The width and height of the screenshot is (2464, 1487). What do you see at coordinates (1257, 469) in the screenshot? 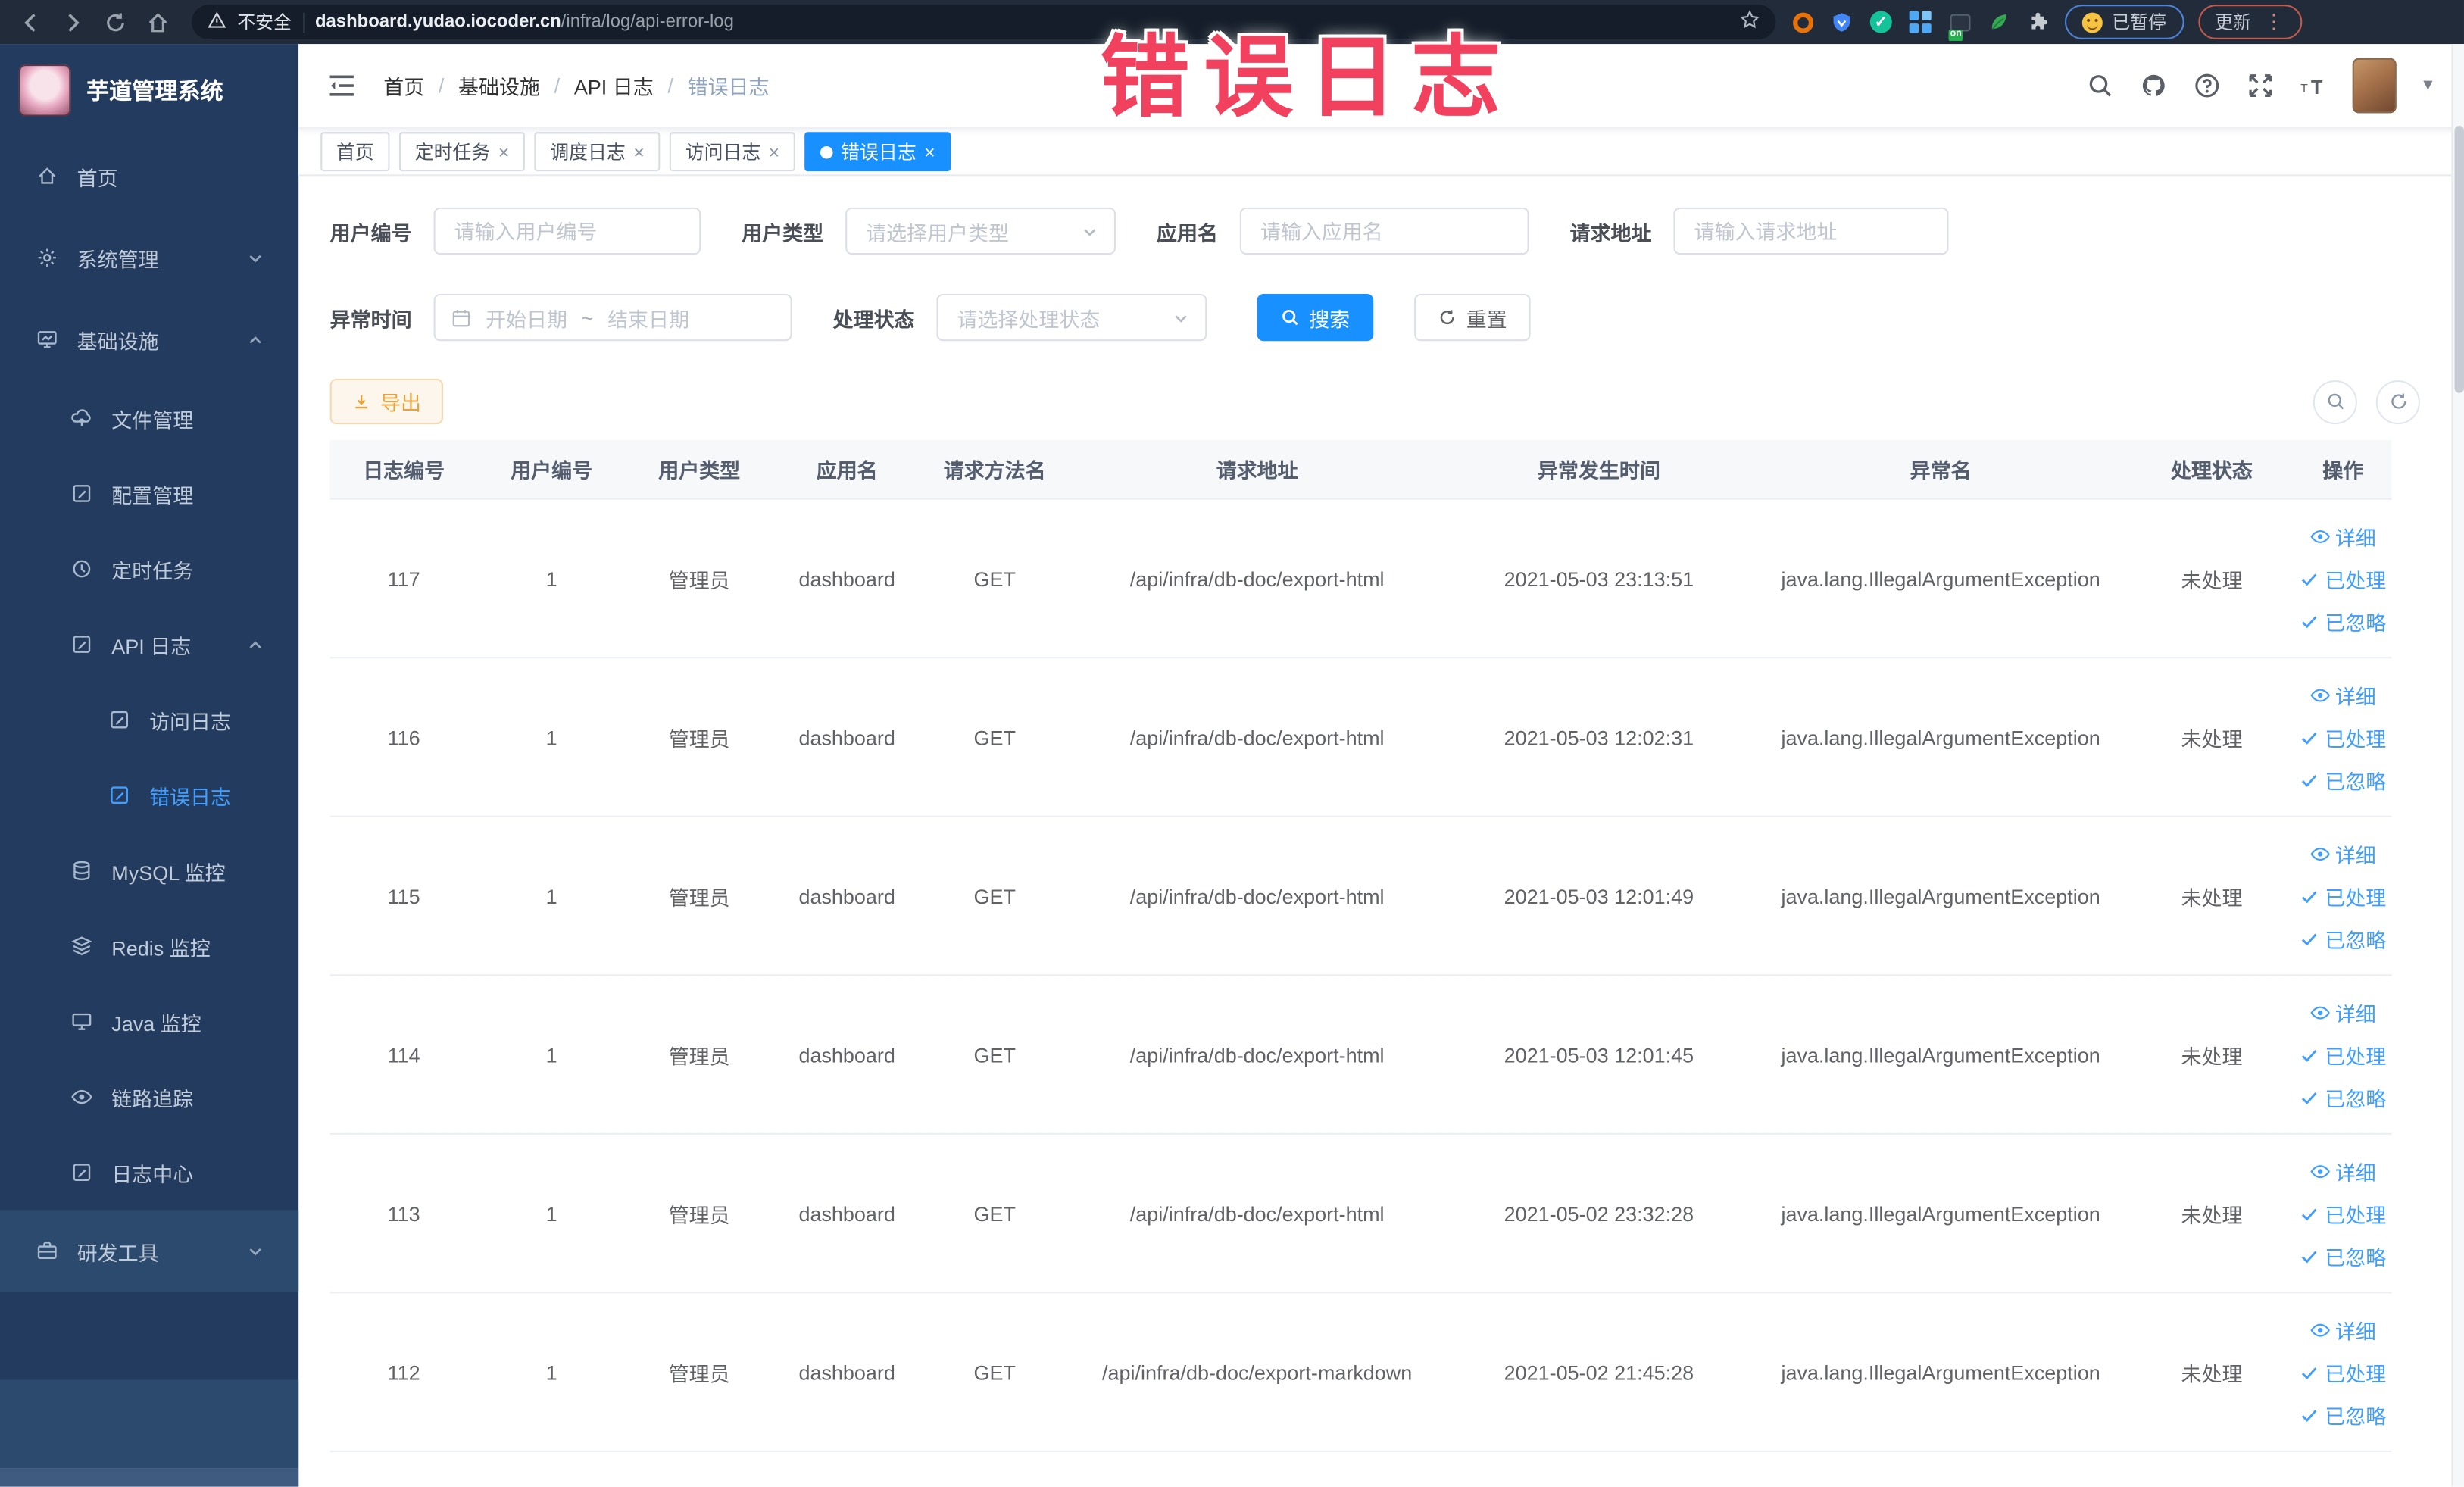
I see `column-header: 请求地址` at bounding box center [1257, 469].